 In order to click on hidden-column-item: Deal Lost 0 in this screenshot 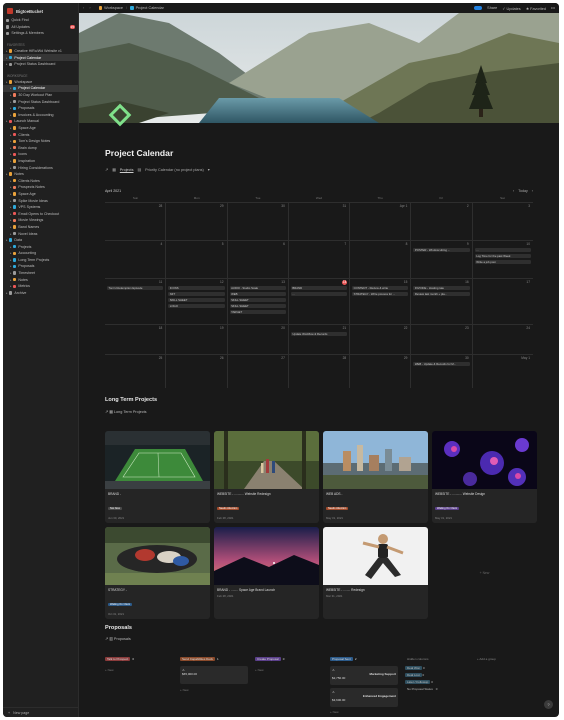, I will do `click(414, 675)`.